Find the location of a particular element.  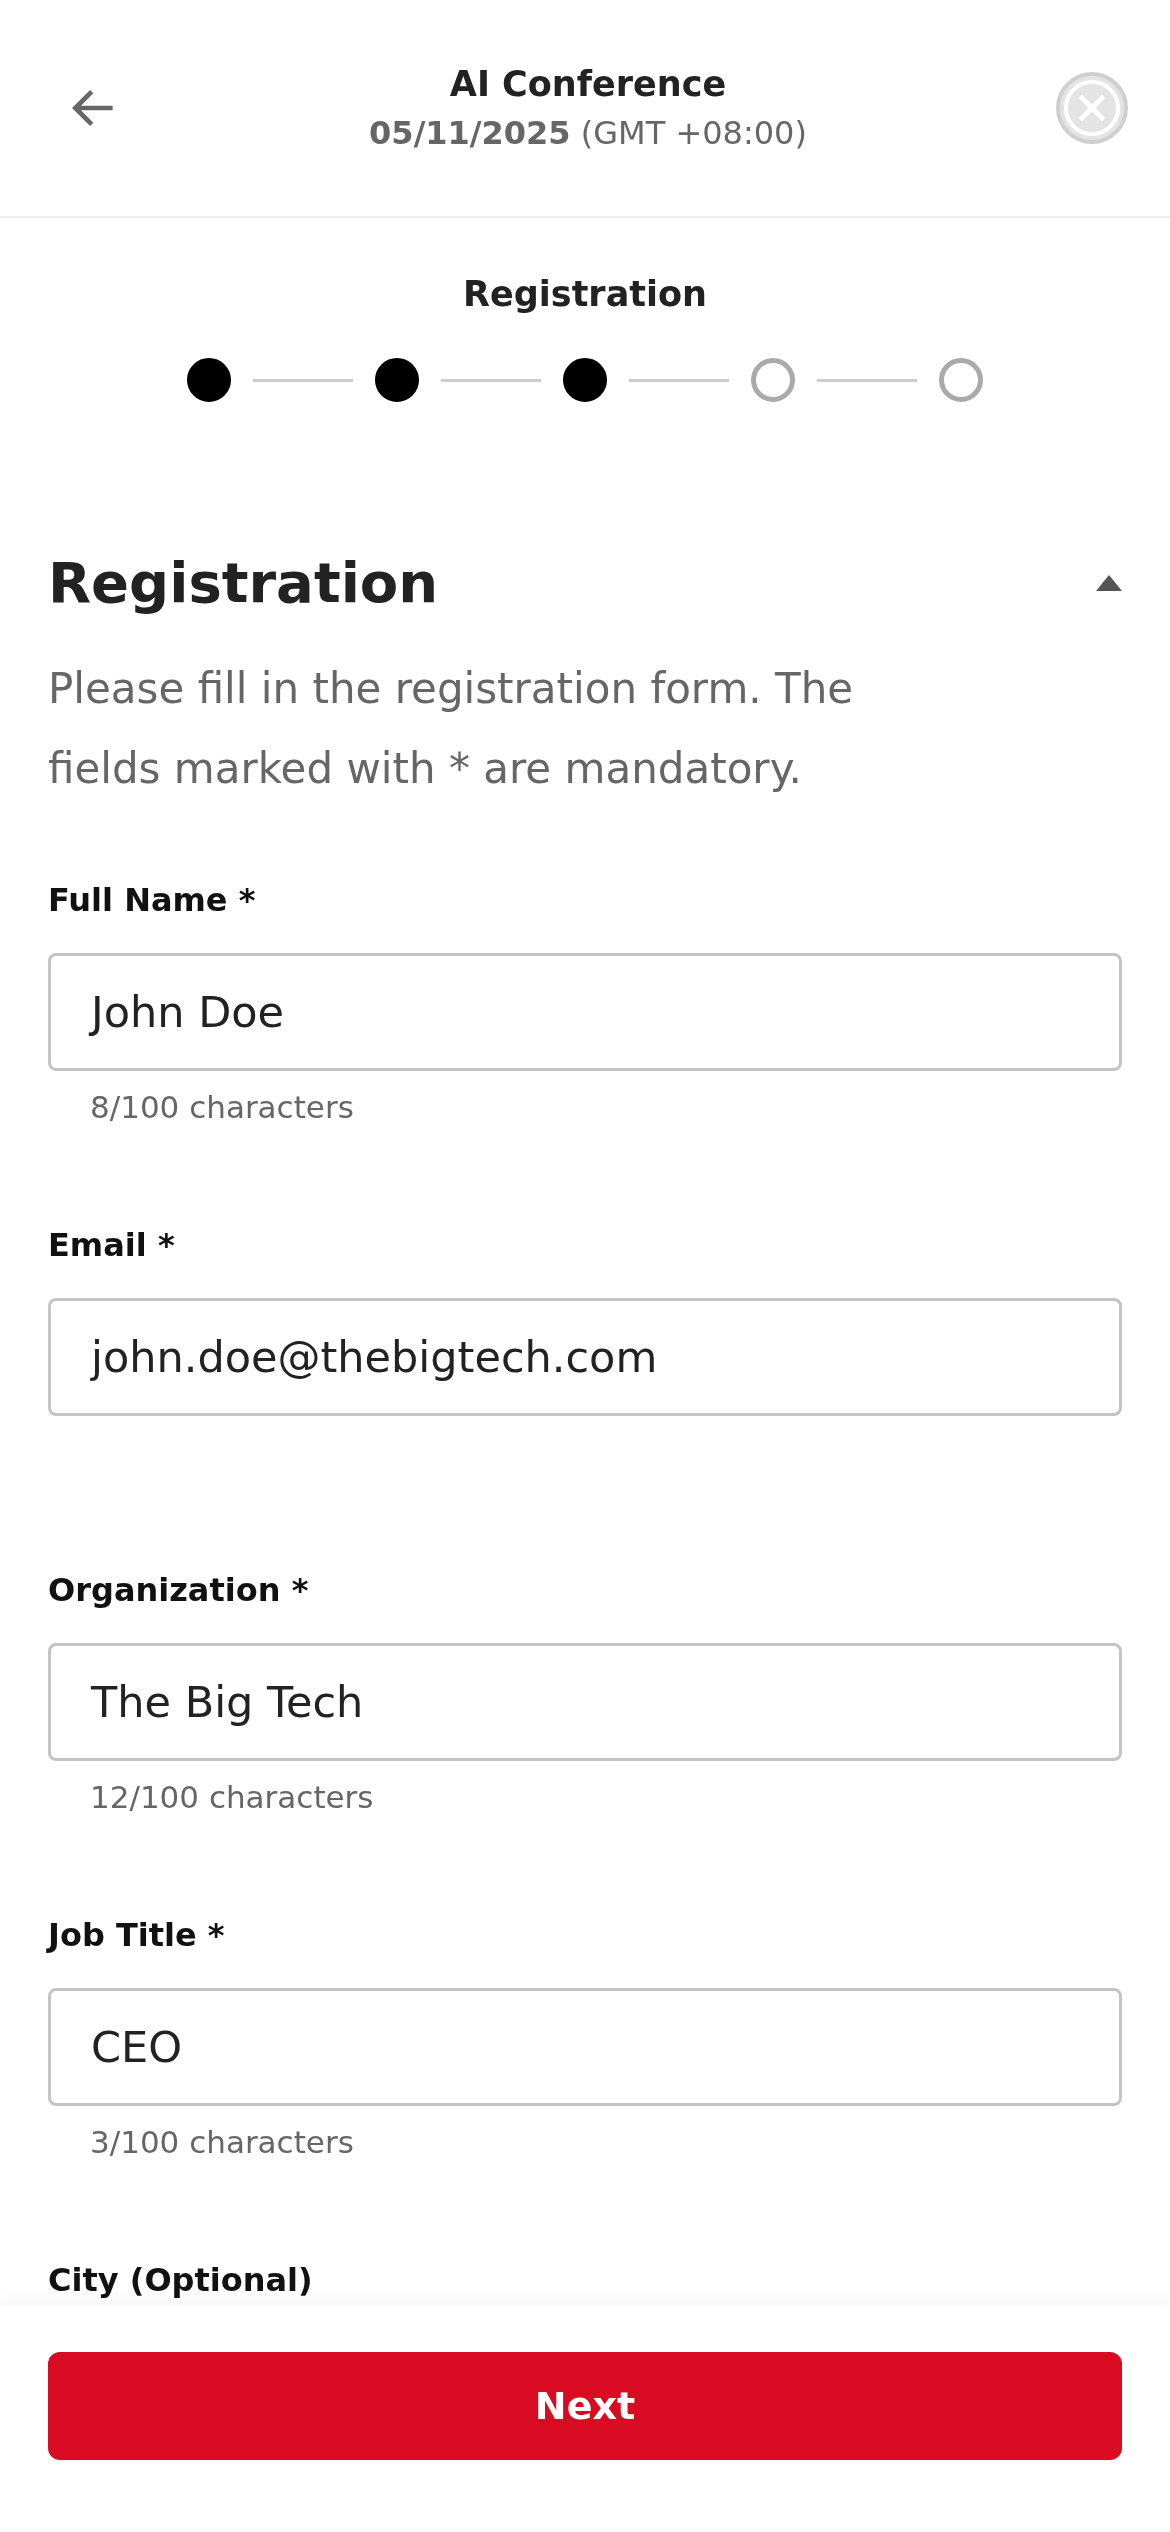

event-title: AI Conference is located at coordinates (588, 84).